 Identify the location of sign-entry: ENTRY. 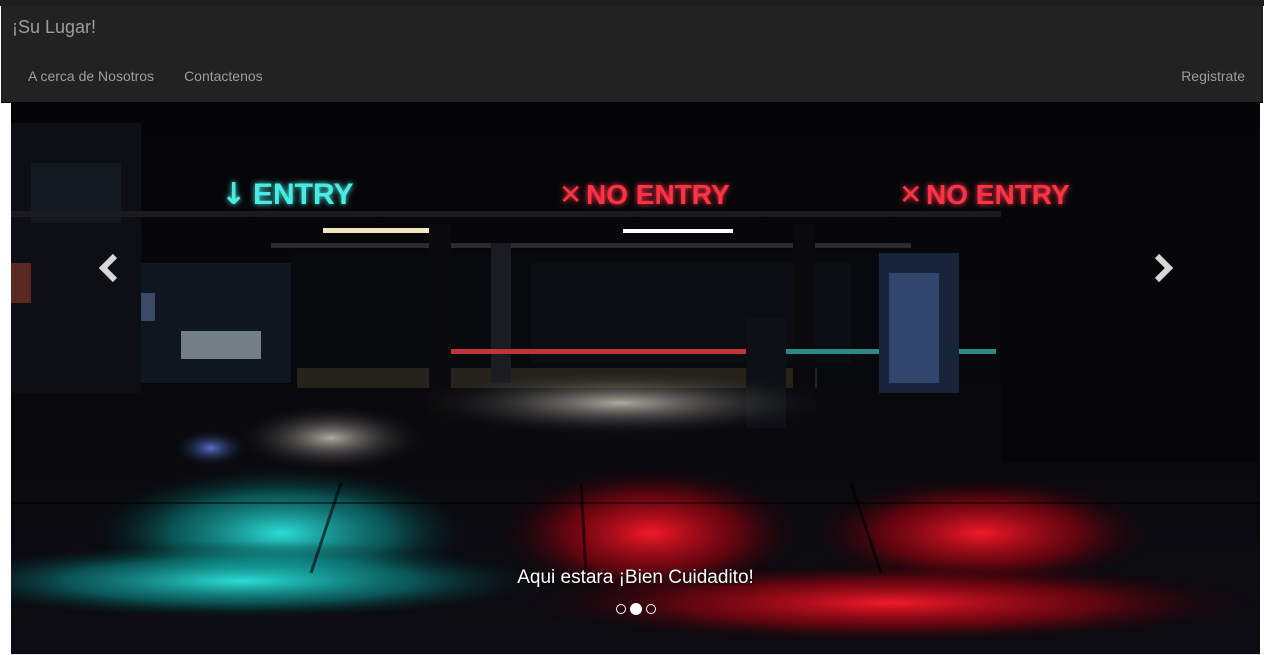
(303, 194).